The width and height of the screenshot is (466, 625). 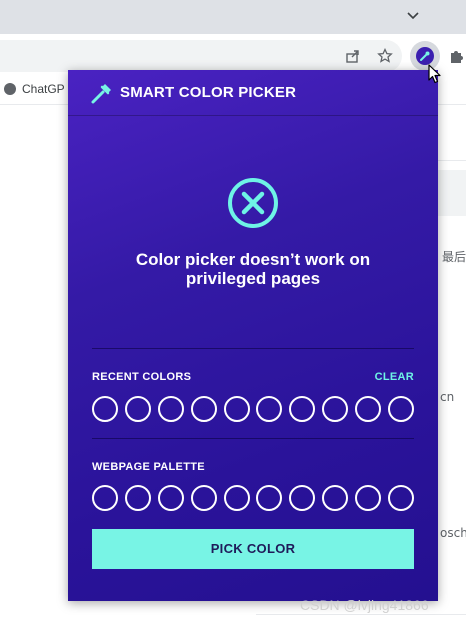 What do you see at coordinates (452, 193) in the screenshot?
I see `background-panel` at bounding box center [452, 193].